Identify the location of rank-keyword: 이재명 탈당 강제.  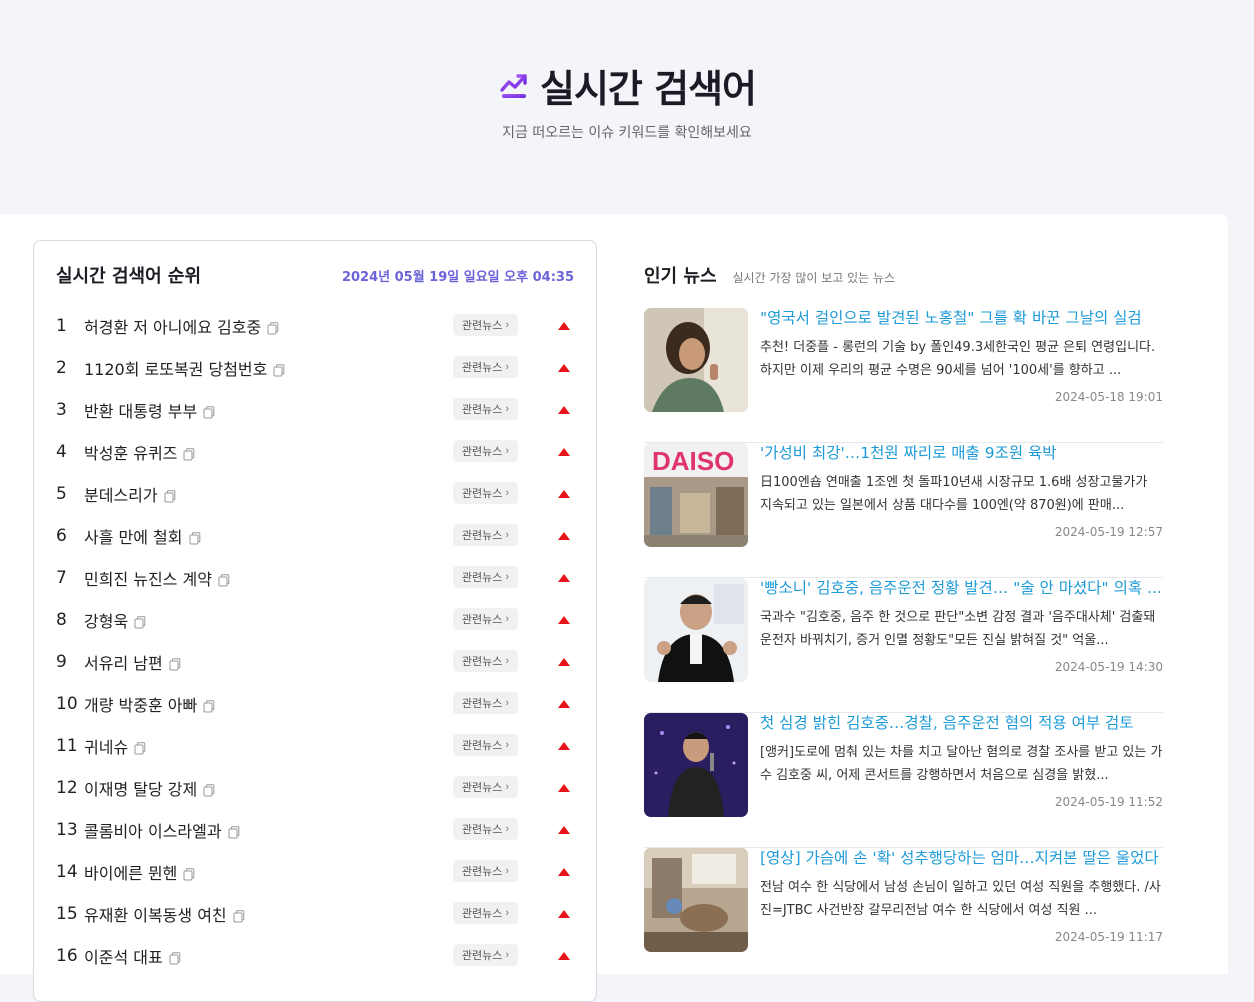
(149, 788).